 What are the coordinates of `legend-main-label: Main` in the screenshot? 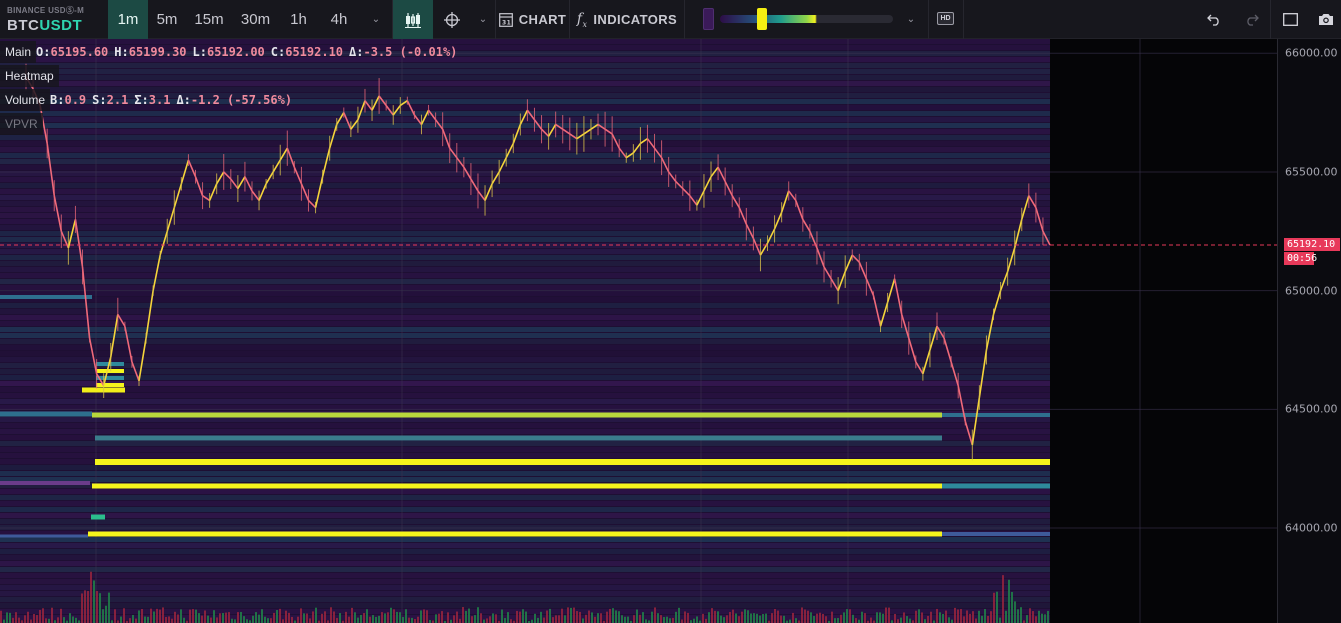 It's located at (18, 52).